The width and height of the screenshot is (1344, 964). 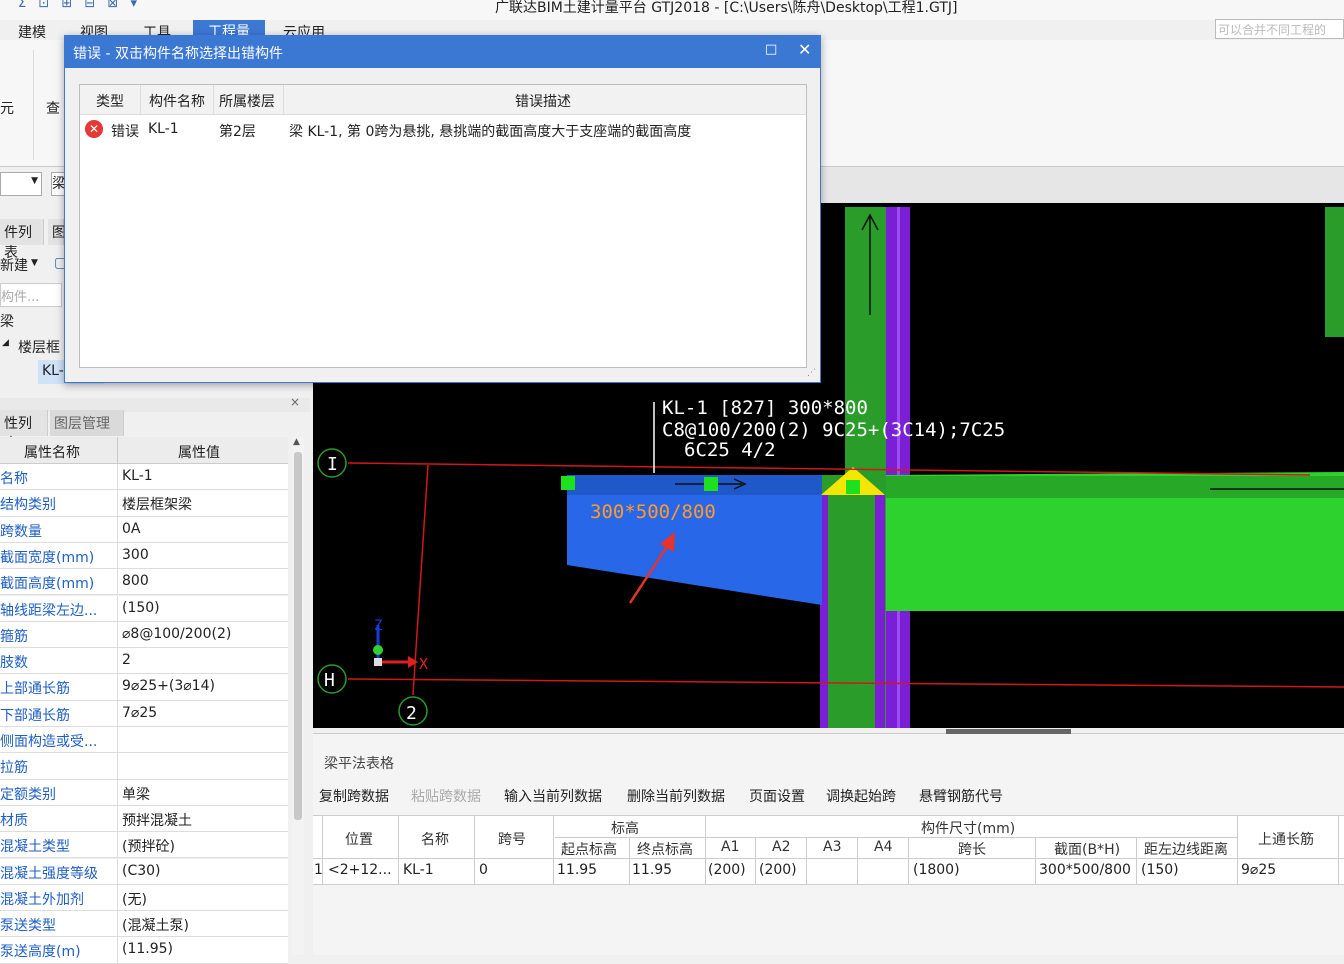 I want to click on col-description: 错误描述, so click(x=543, y=102).